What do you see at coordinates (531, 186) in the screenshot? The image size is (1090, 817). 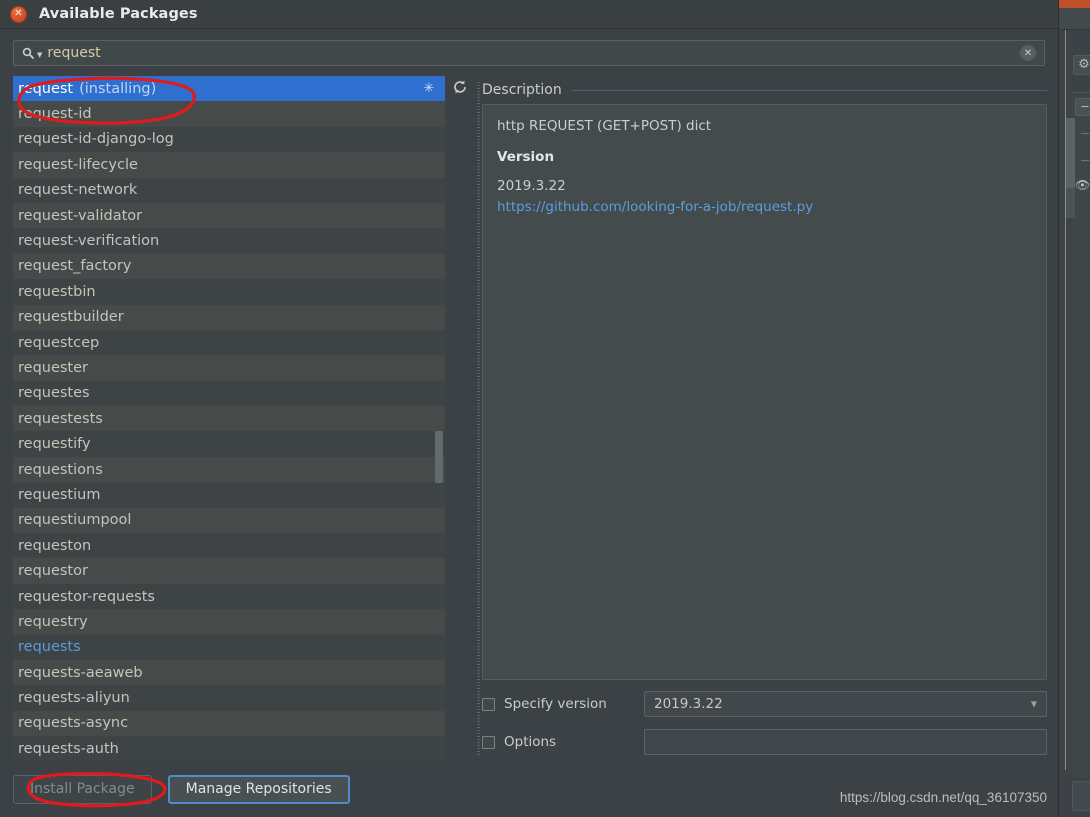 I see `description-version-value: 2019.3.22` at bounding box center [531, 186].